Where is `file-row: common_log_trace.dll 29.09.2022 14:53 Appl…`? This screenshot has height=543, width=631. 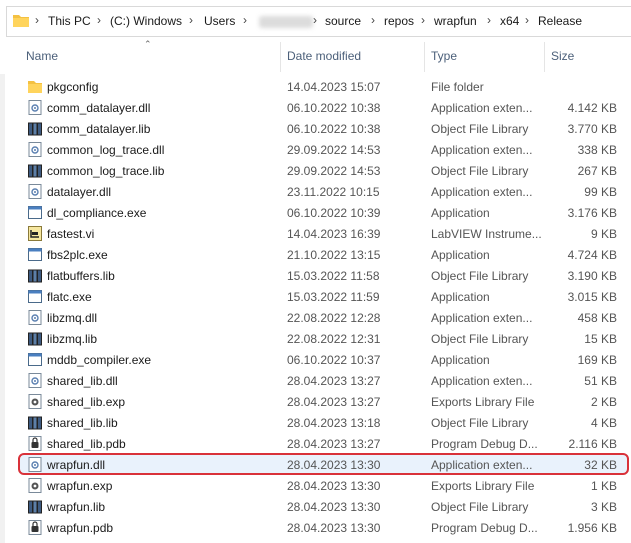 file-row: common_log_trace.dll 29.09.2022 14:53 Appl… is located at coordinates (325, 149).